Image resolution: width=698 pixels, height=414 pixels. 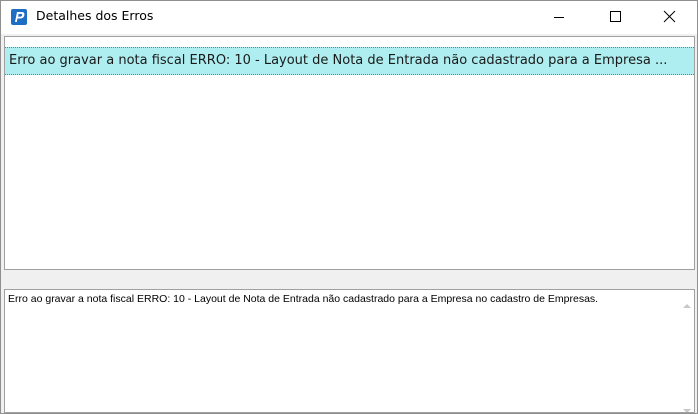 I want to click on minimize-button, so click(x=559, y=17).